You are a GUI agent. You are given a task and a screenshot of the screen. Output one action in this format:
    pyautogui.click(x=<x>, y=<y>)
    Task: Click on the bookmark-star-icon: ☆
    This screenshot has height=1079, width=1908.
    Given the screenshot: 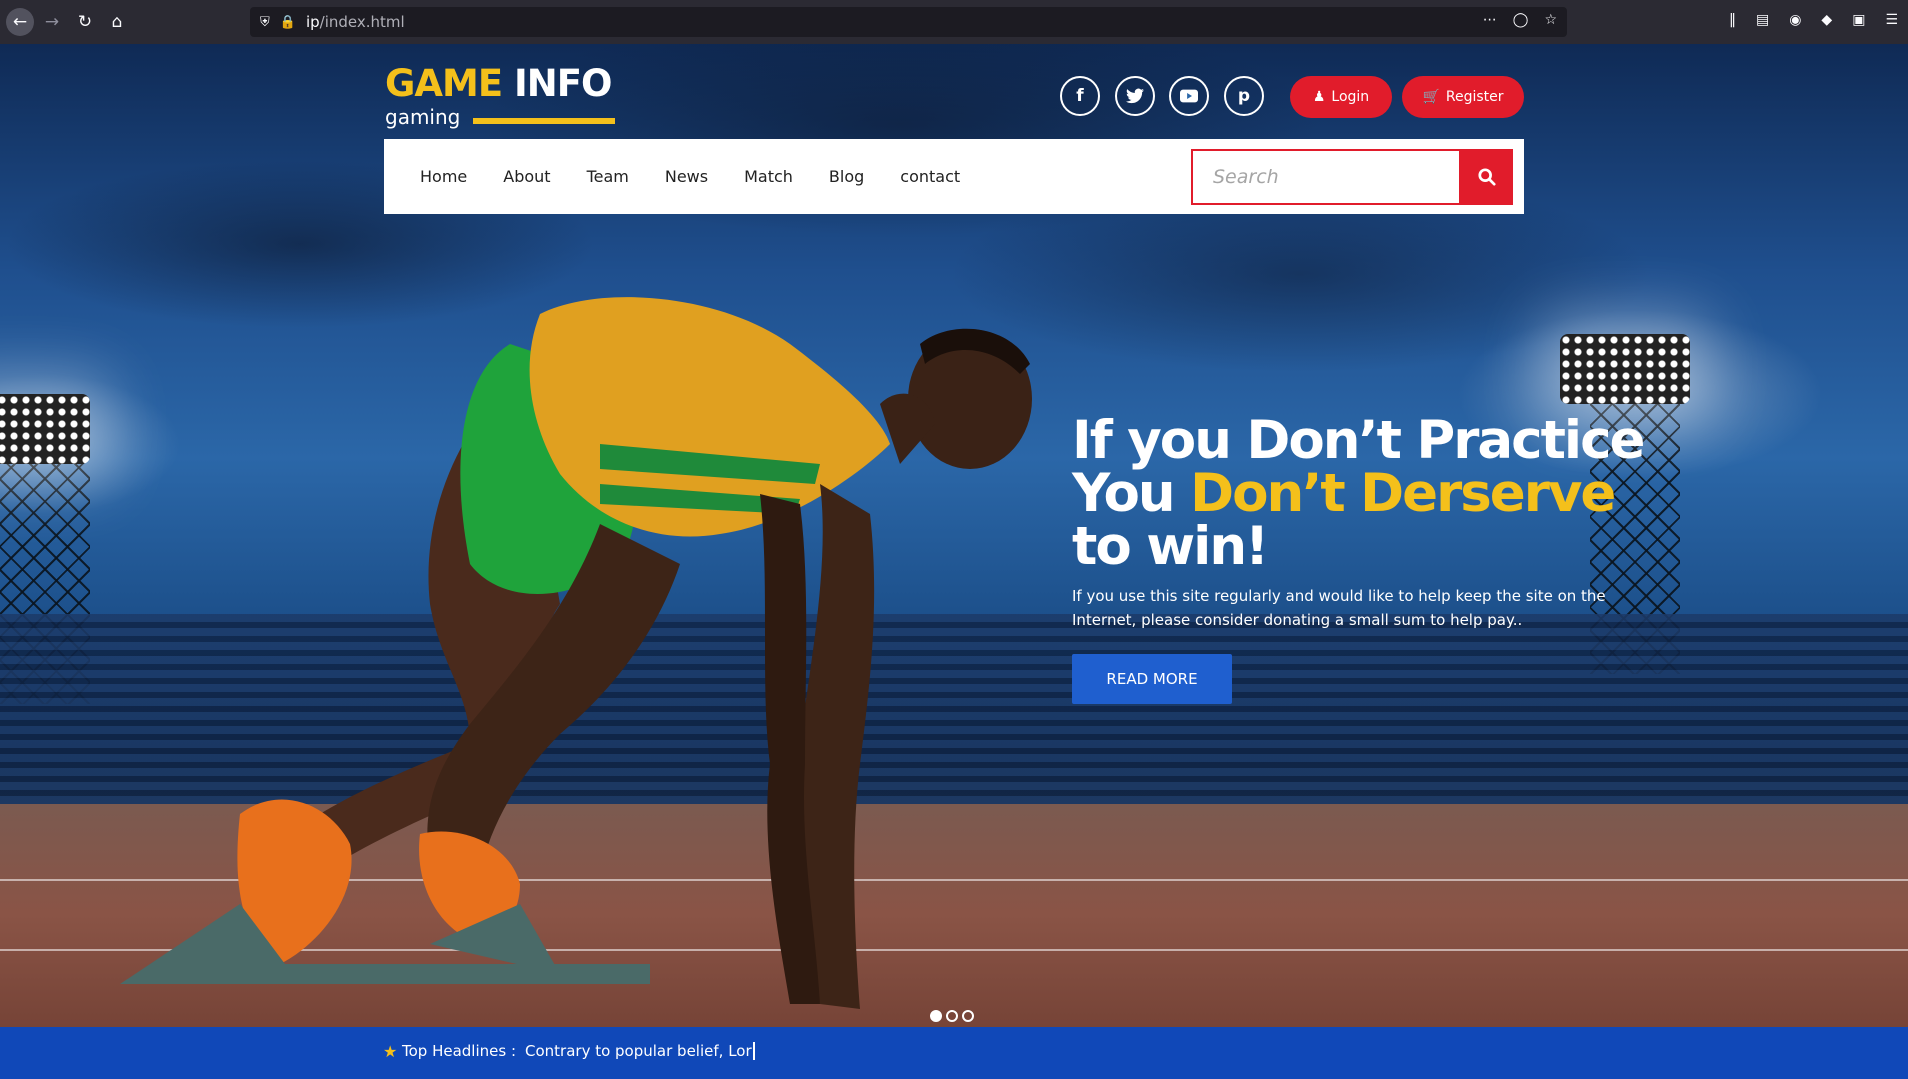 What is the action you would take?
    pyautogui.click(x=1550, y=20)
    